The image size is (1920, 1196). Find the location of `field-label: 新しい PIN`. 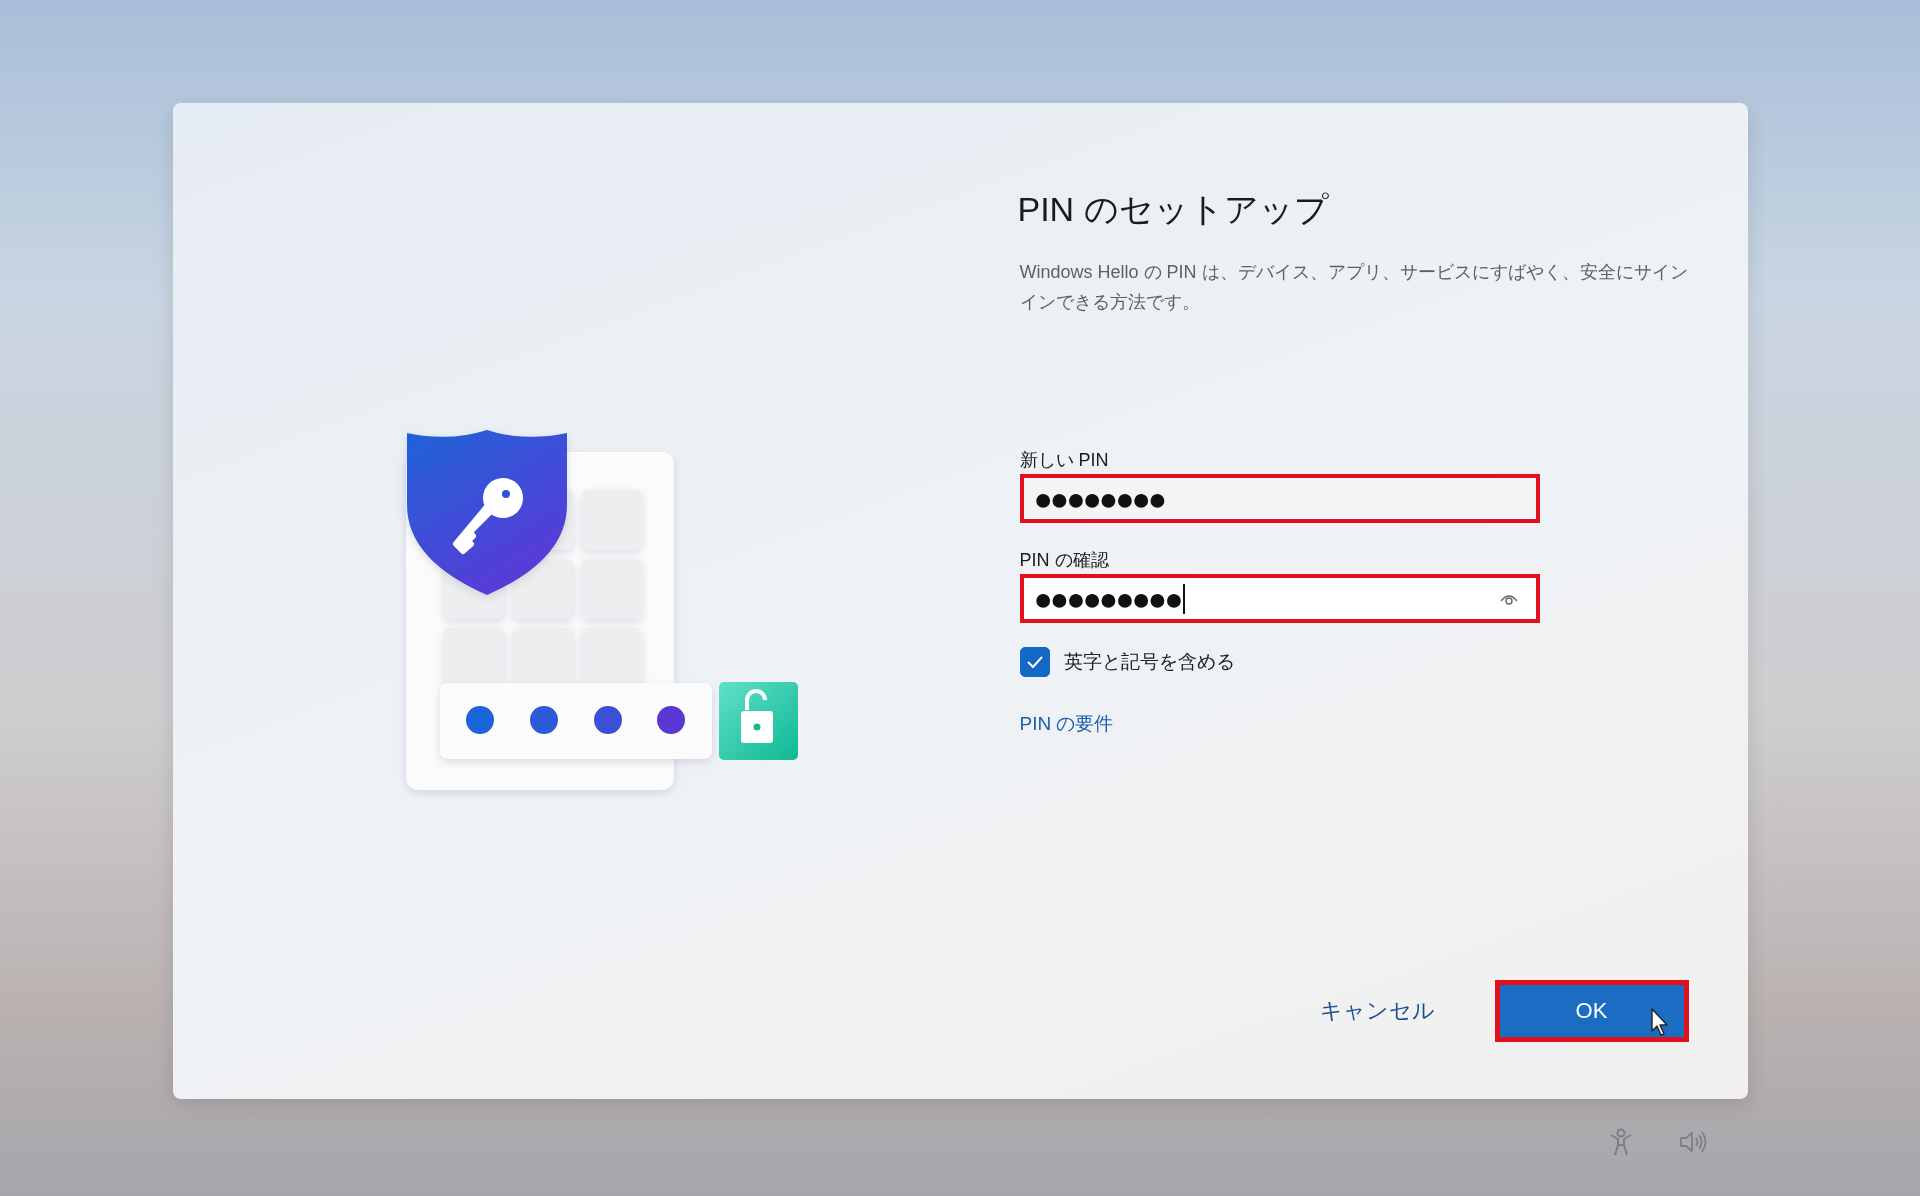

field-label: 新しい PIN is located at coordinates (1064, 460).